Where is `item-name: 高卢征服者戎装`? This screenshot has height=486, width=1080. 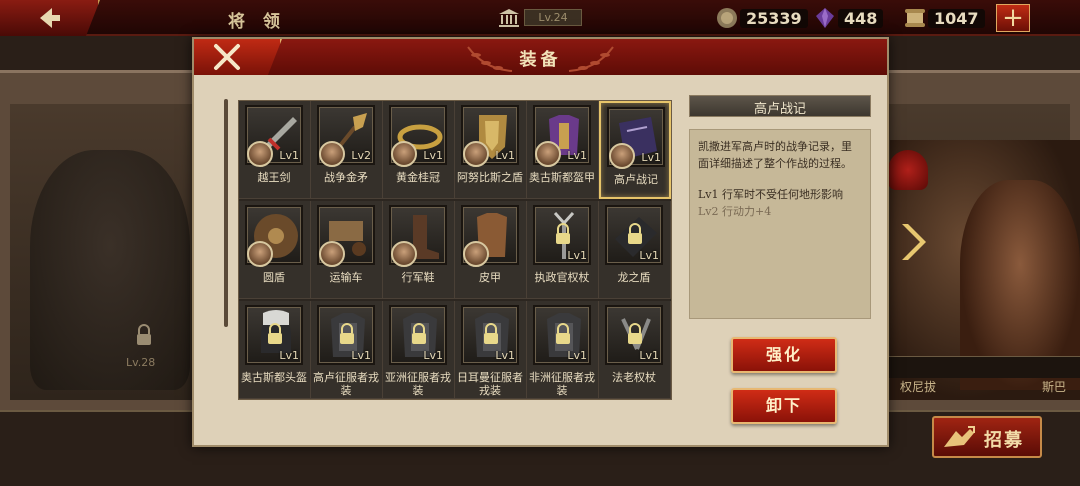 item-name: 高卢征服者戎装 is located at coordinates (346, 384).